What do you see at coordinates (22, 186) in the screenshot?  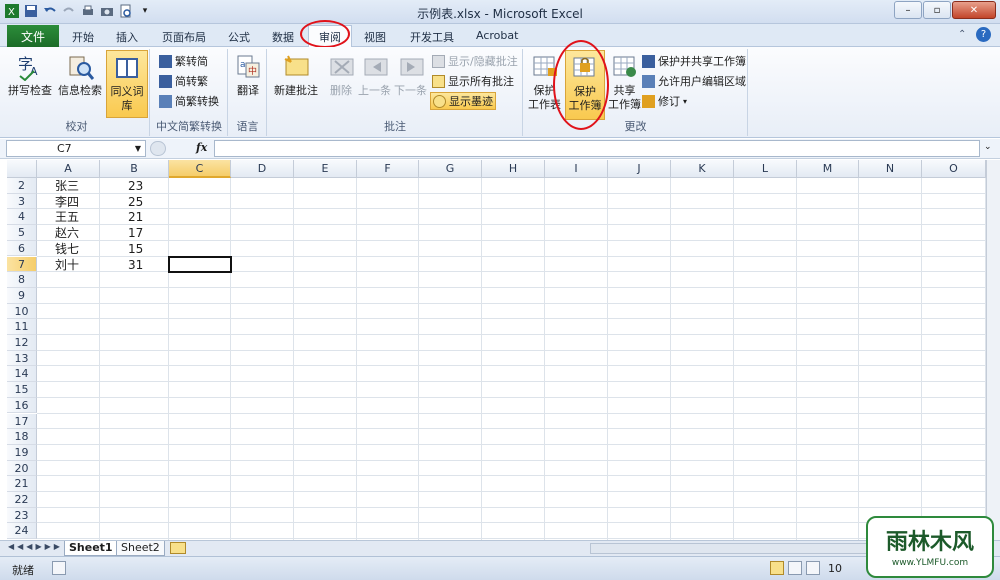 I see `row-header-2: 2` at bounding box center [22, 186].